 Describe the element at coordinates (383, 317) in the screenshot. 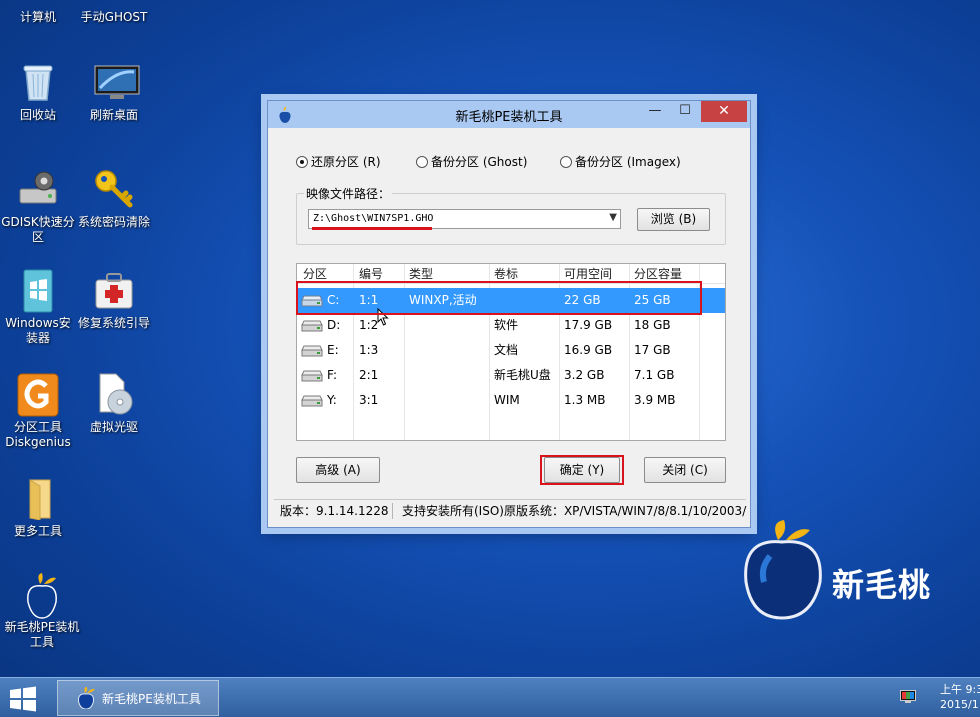

I see `mouse-cursor-icon` at that location.